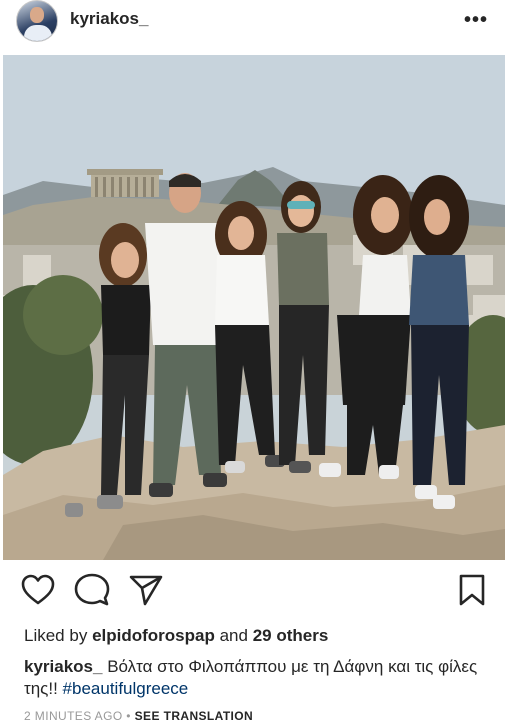 The width and height of the screenshot is (508, 720). What do you see at coordinates (146, 590) in the screenshot?
I see `paper-plane-icon` at bounding box center [146, 590].